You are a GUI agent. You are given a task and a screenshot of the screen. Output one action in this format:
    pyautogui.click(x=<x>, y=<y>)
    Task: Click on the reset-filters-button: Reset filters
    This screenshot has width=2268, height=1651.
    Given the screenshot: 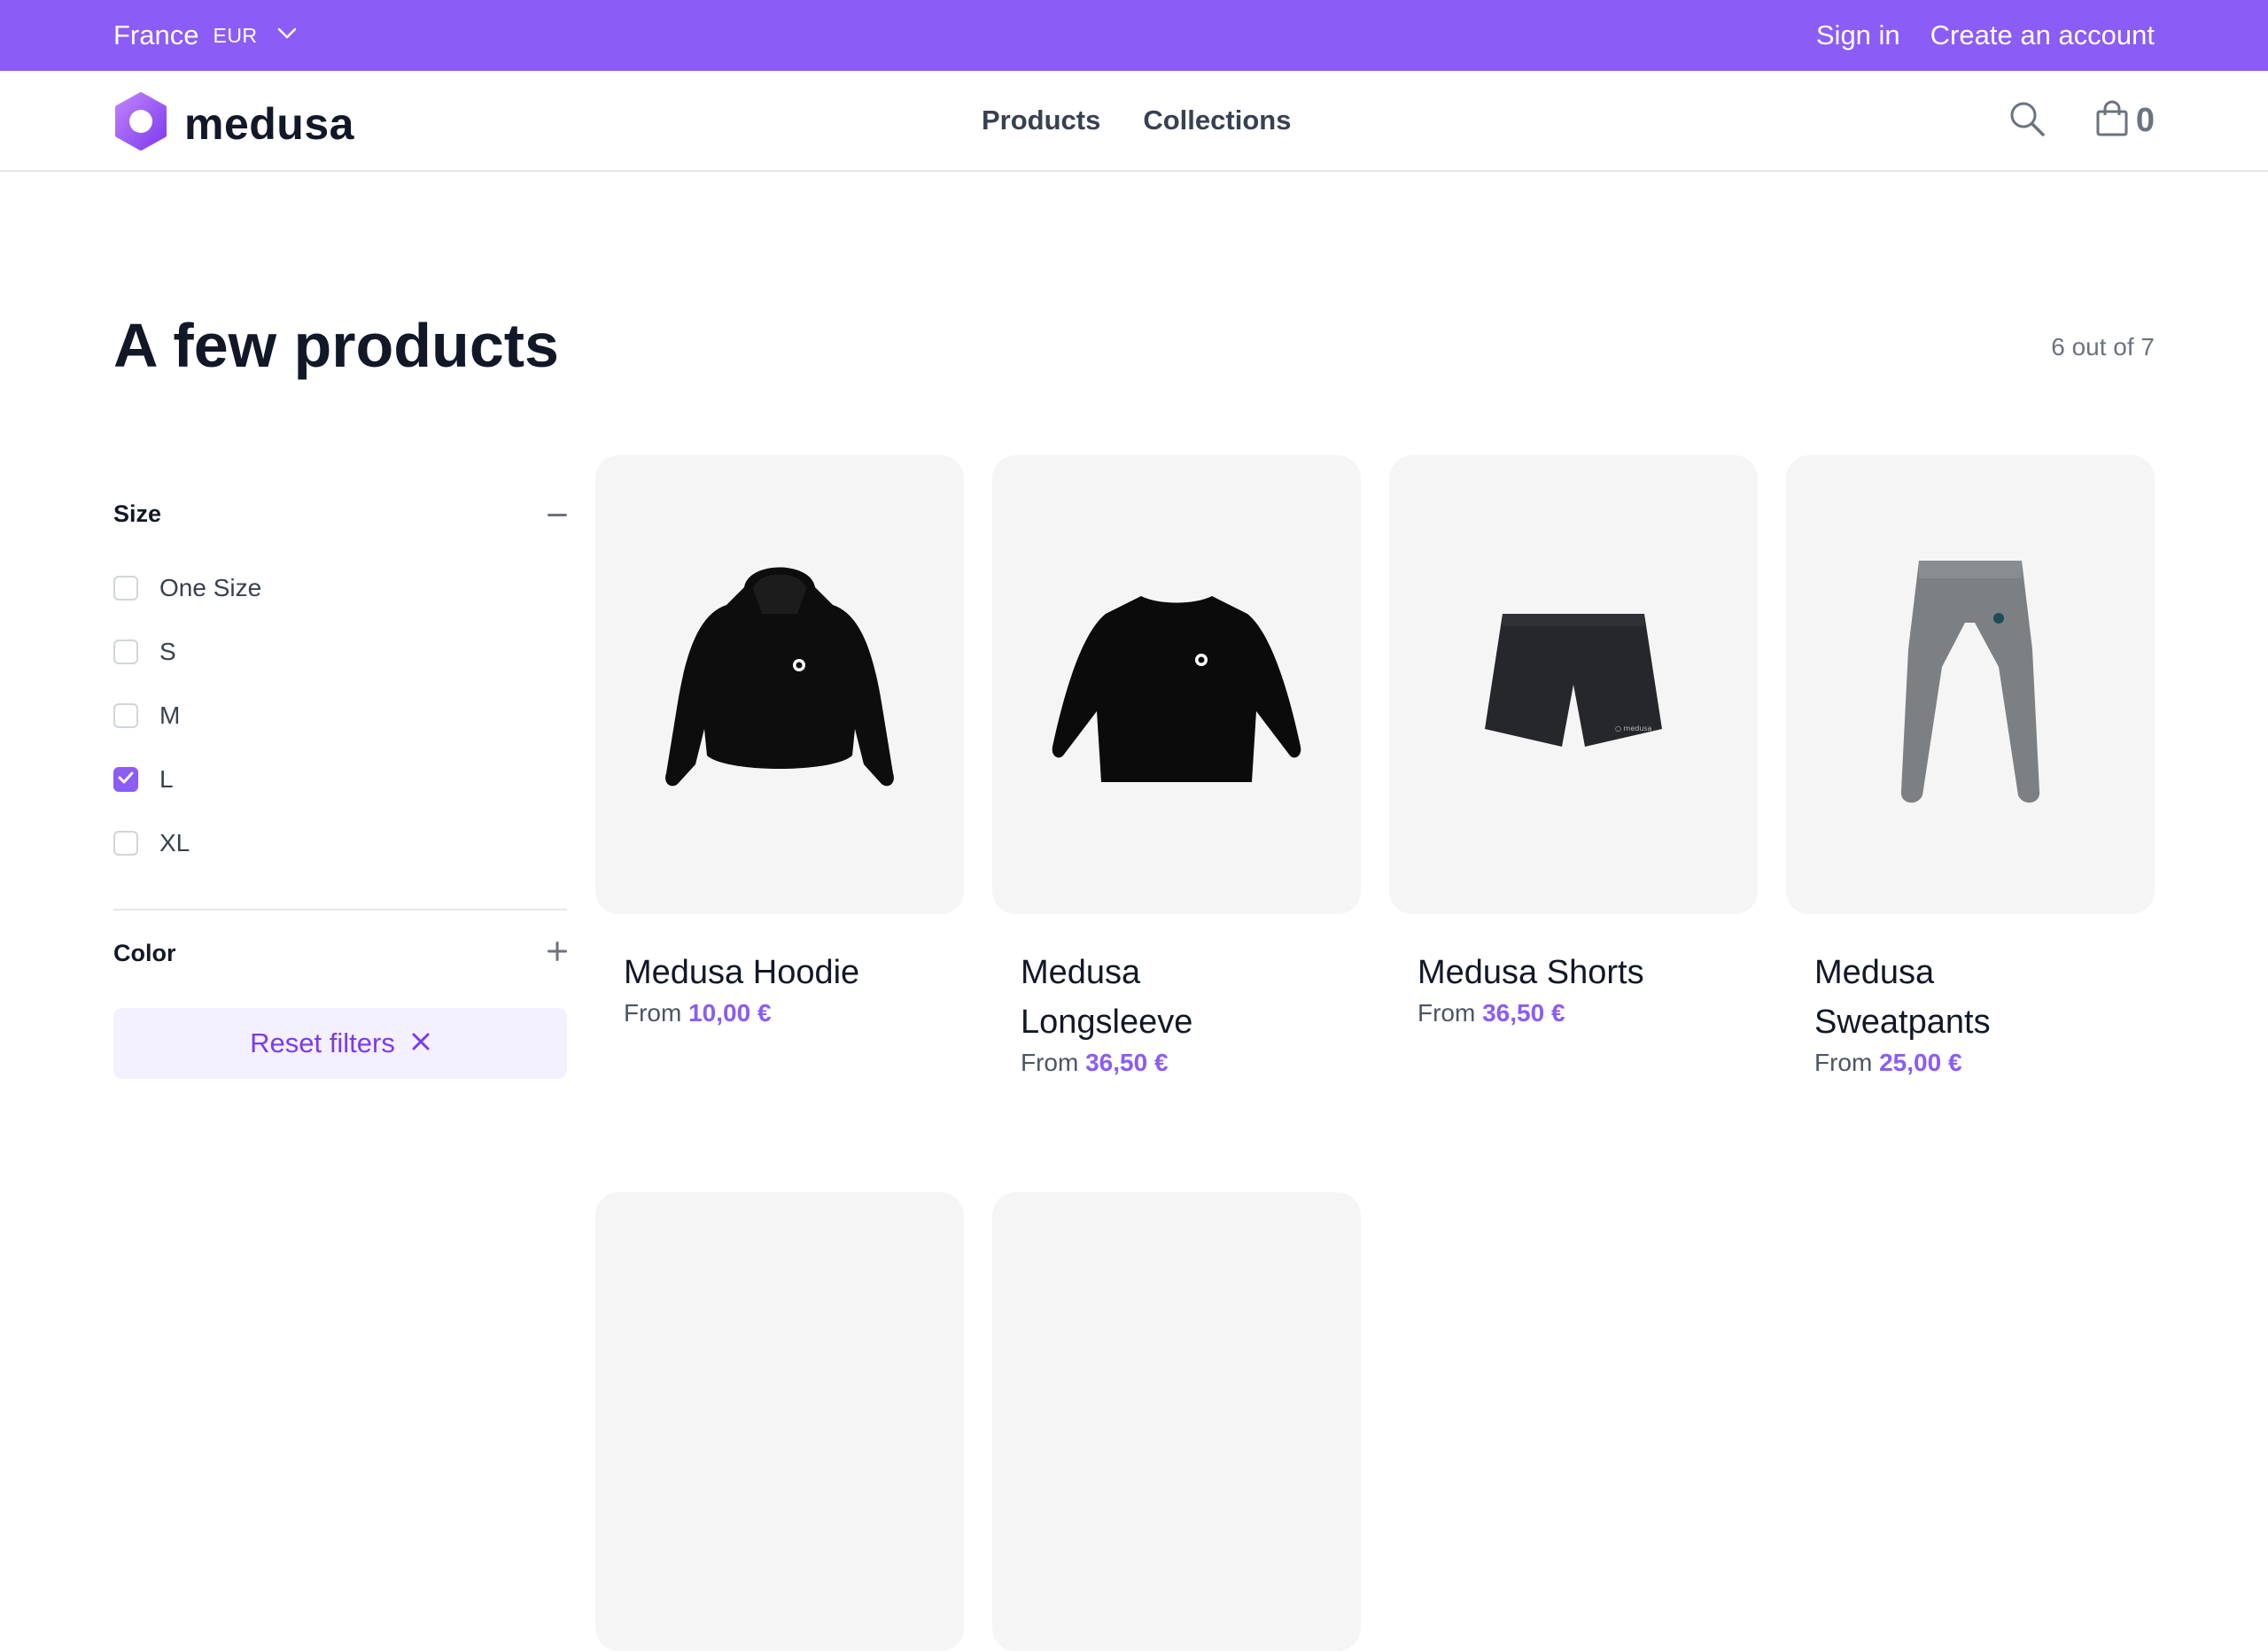 What is the action you would take?
    pyautogui.click(x=340, y=1043)
    